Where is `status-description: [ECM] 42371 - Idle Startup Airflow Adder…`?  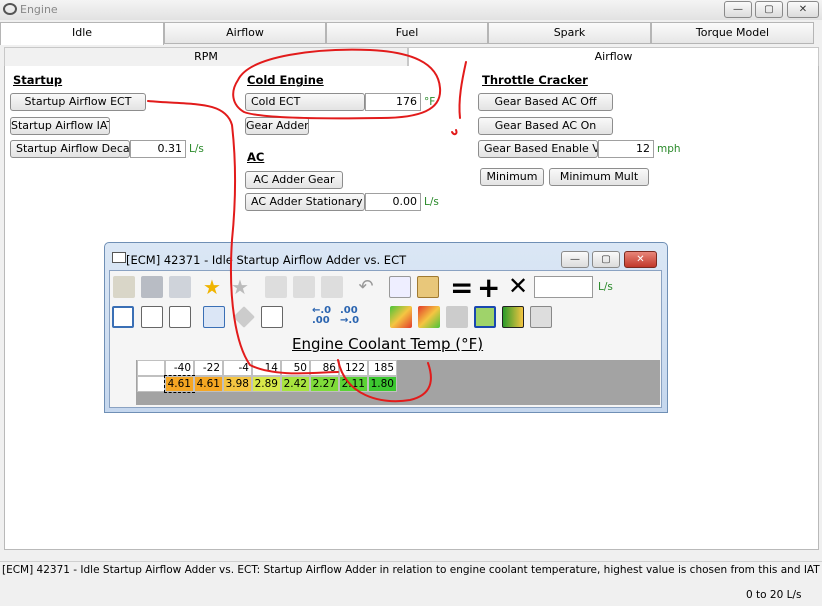
status-description: [ECM] 42371 - Idle Startup Airflow Adder… is located at coordinates (411, 570).